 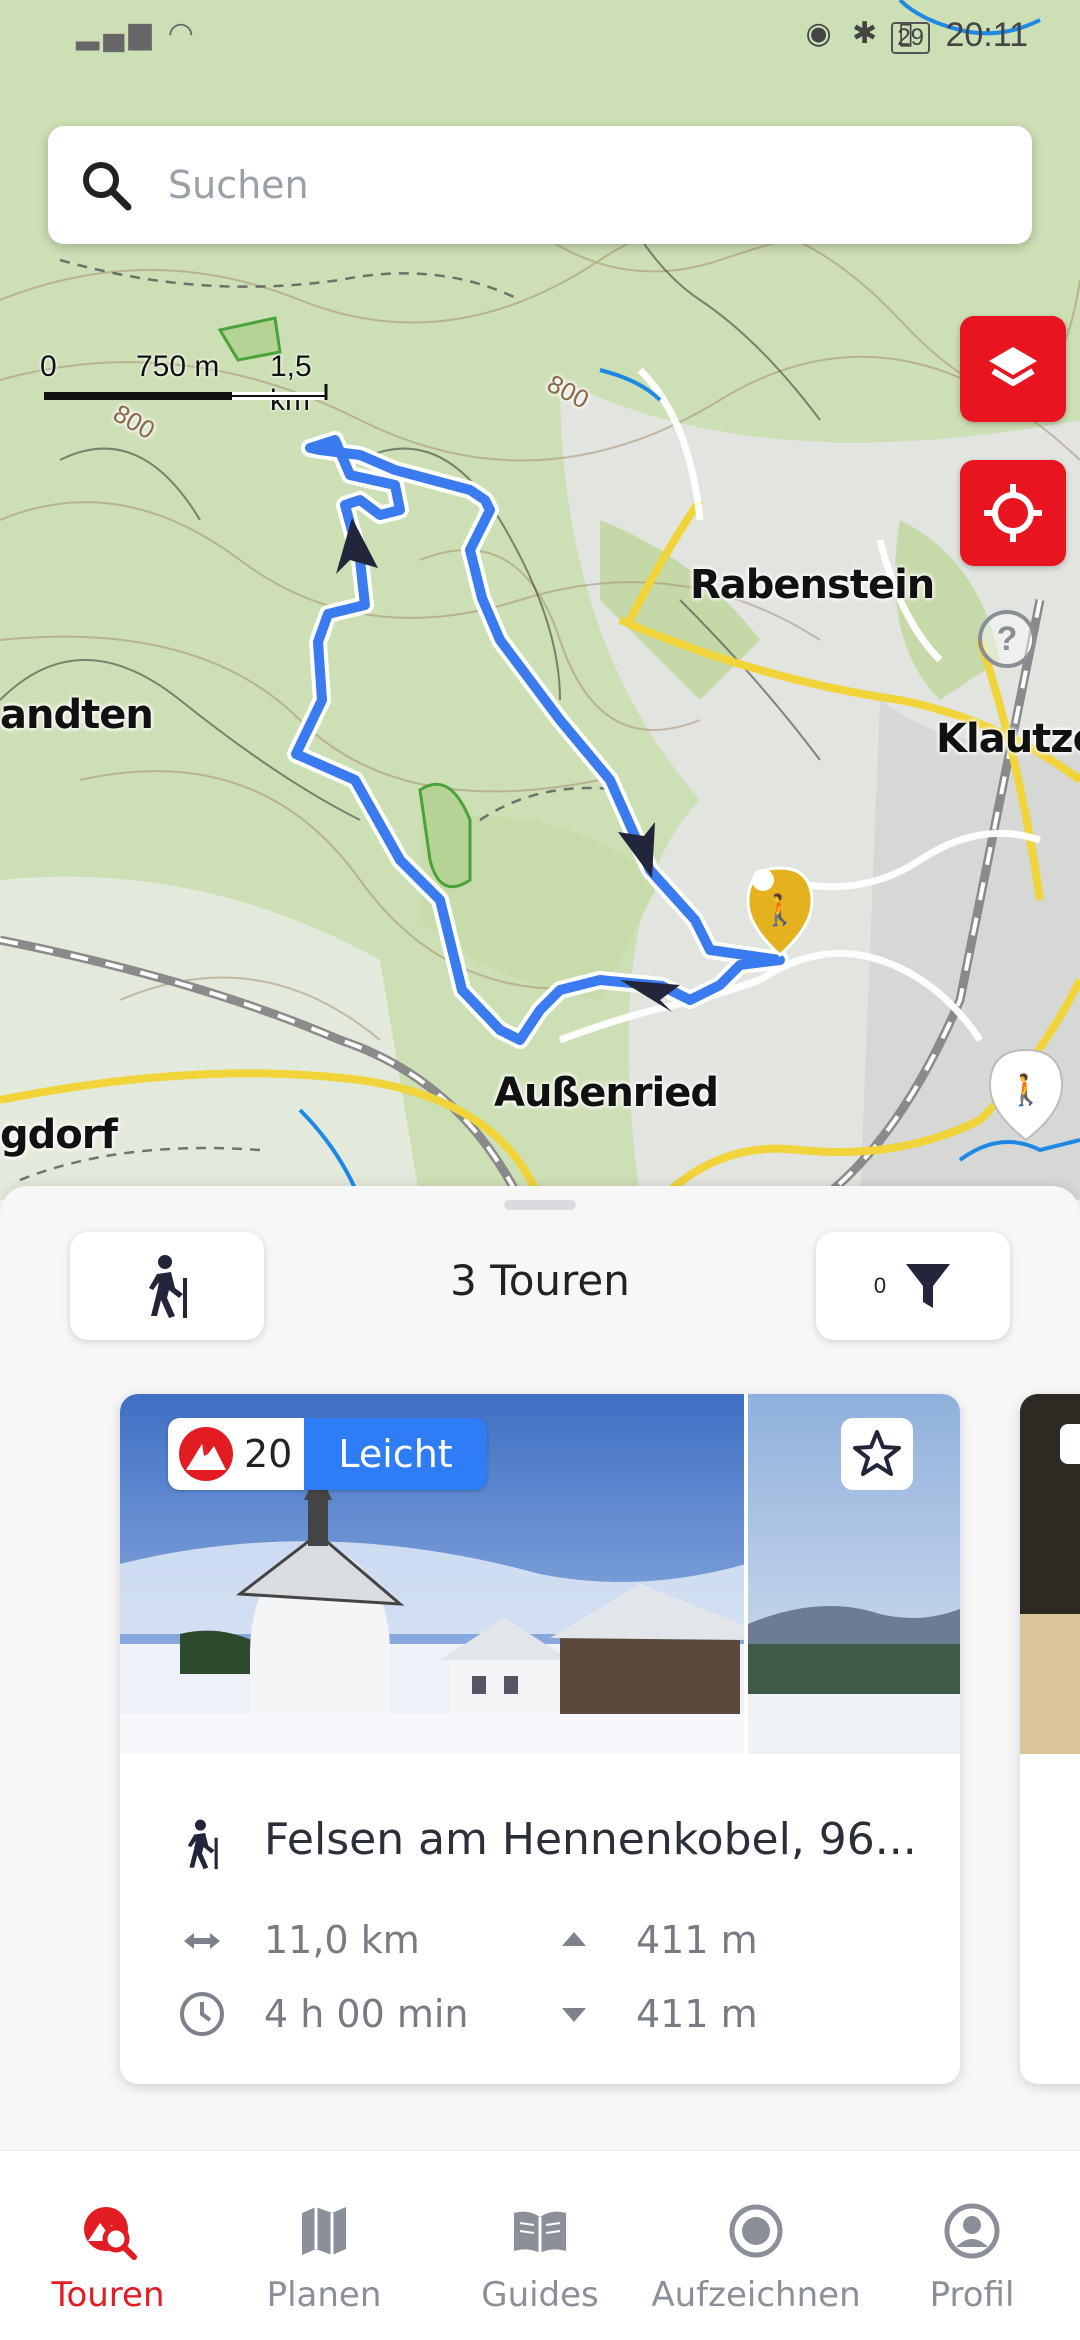 What do you see at coordinates (206, 1454) in the screenshot?
I see `mountain-logo-icon` at bounding box center [206, 1454].